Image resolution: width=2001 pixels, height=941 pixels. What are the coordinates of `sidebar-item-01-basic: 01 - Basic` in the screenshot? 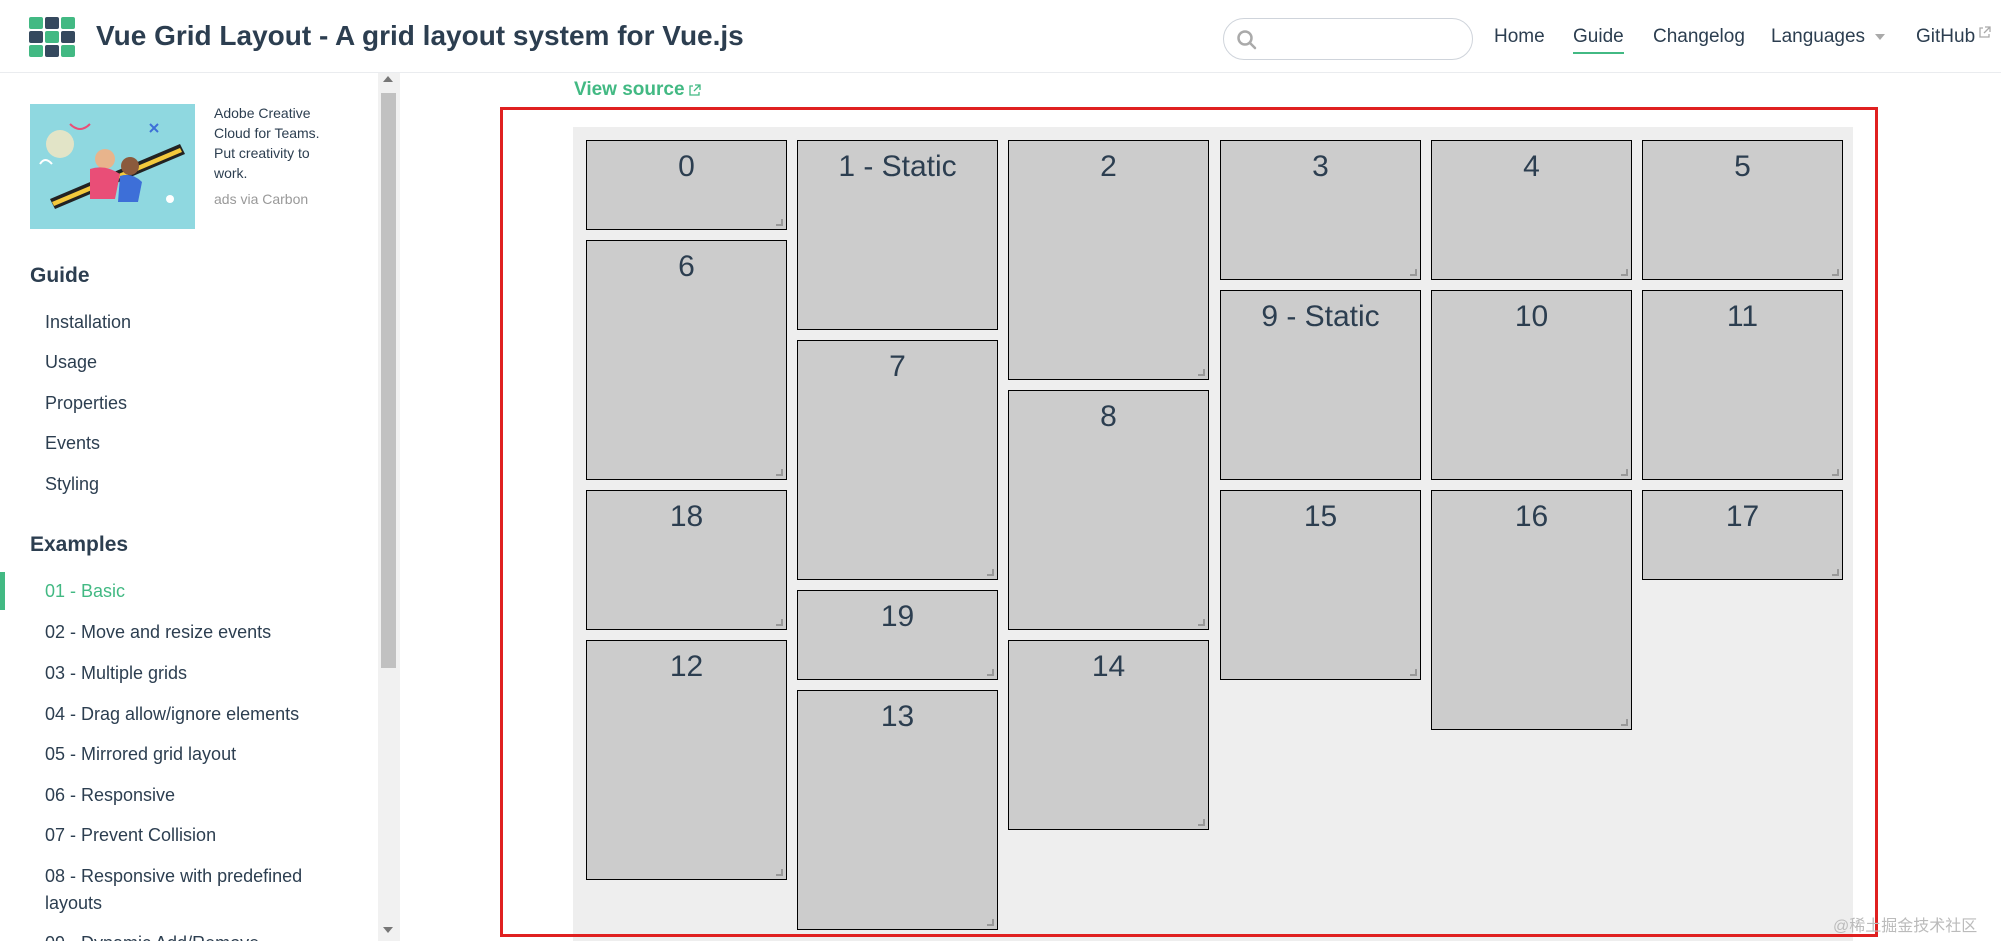 It's located at (85, 591).